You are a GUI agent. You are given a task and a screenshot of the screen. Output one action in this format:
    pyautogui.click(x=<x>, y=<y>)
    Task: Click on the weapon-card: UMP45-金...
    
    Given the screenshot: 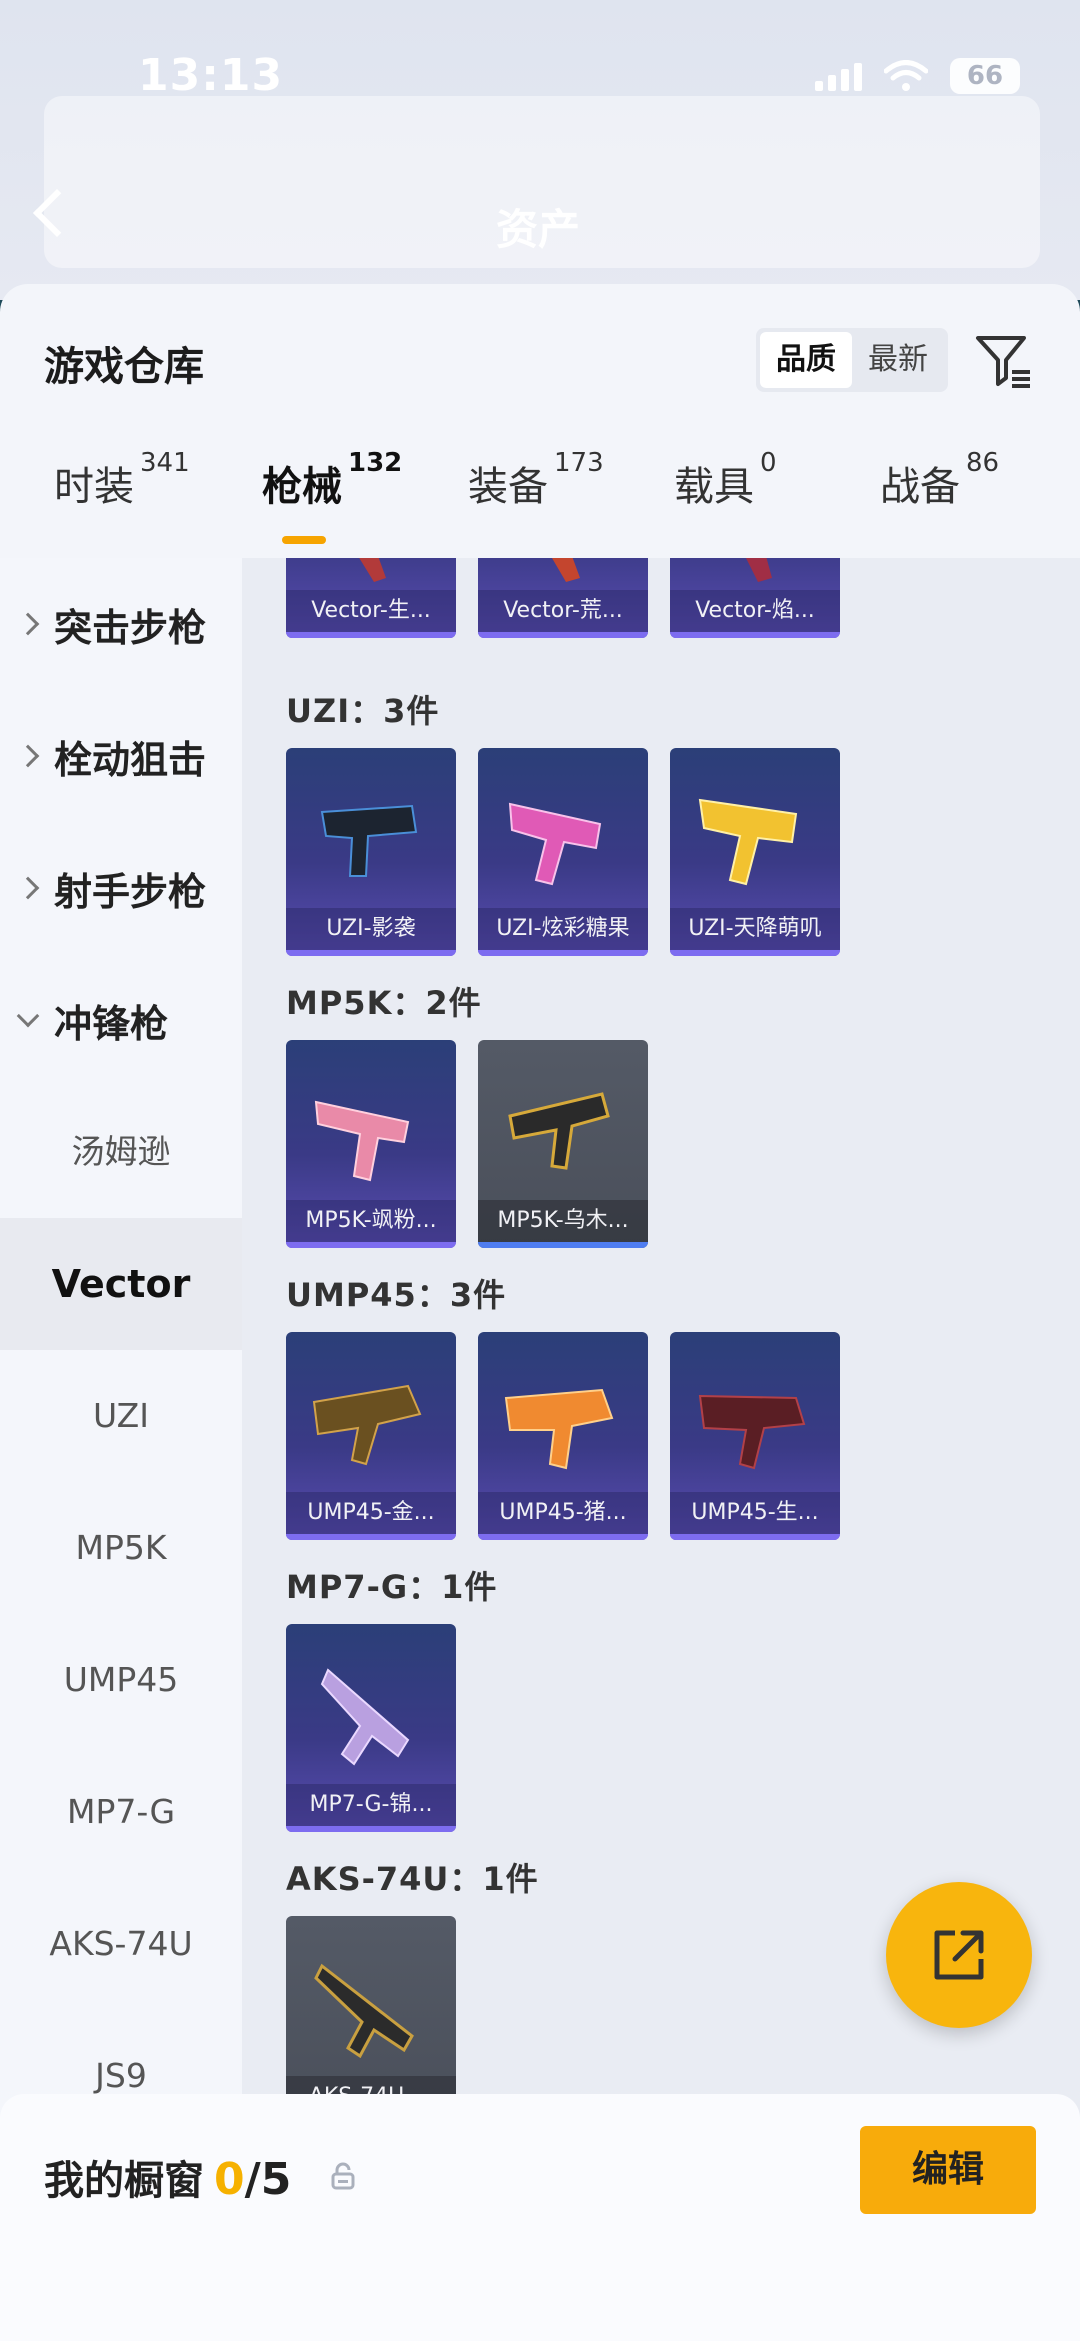 What is the action you would take?
    pyautogui.click(x=371, y=1436)
    